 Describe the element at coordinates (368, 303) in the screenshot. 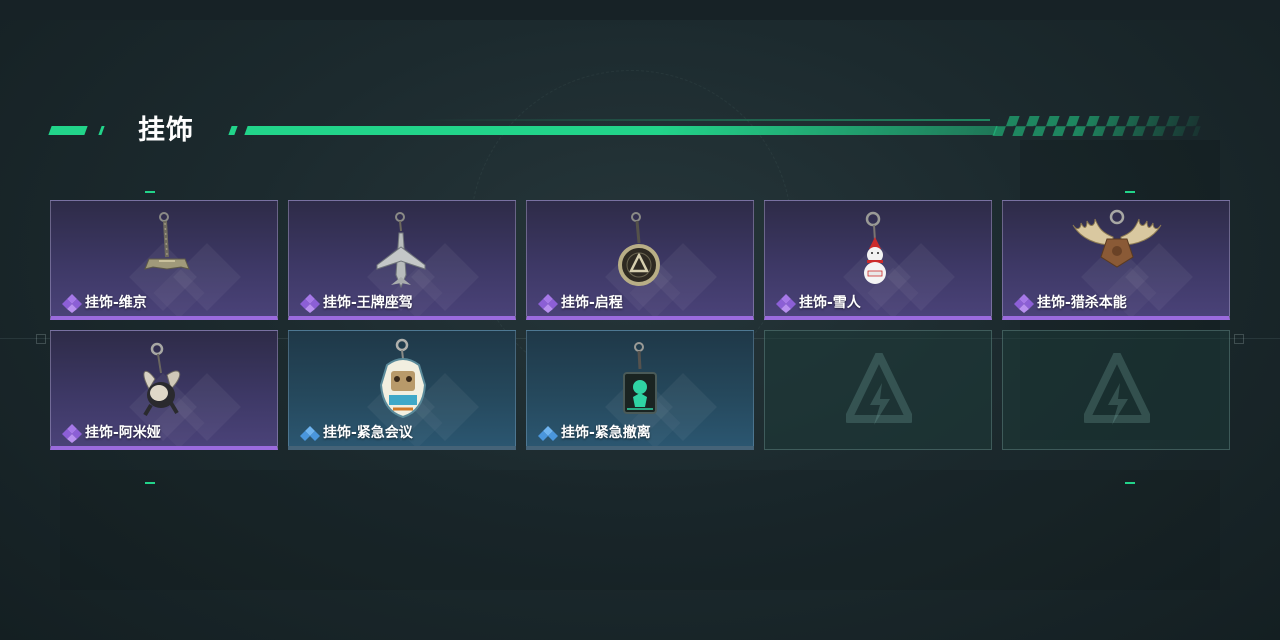

I see `charm-label: 挂饰-王牌座驾` at that location.